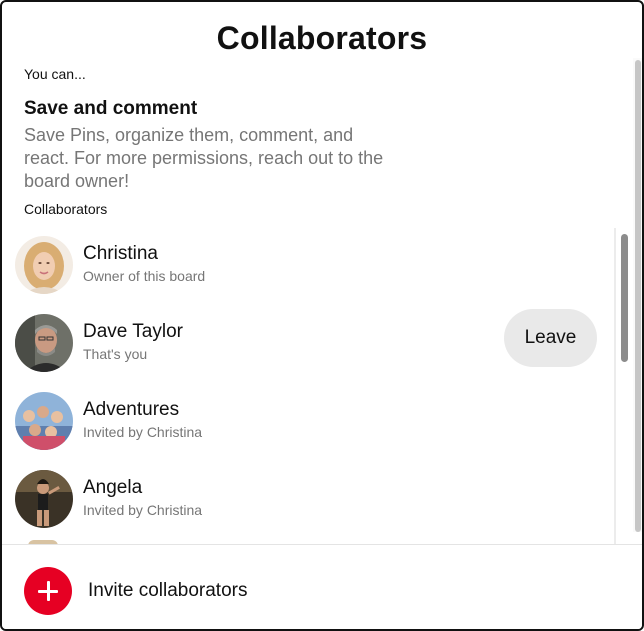 The image size is (644, 631). What do you see at coordinates (120, 253) in the screenshot?
I see `collaborator-name: Christina` at bounding box center [120, 253].